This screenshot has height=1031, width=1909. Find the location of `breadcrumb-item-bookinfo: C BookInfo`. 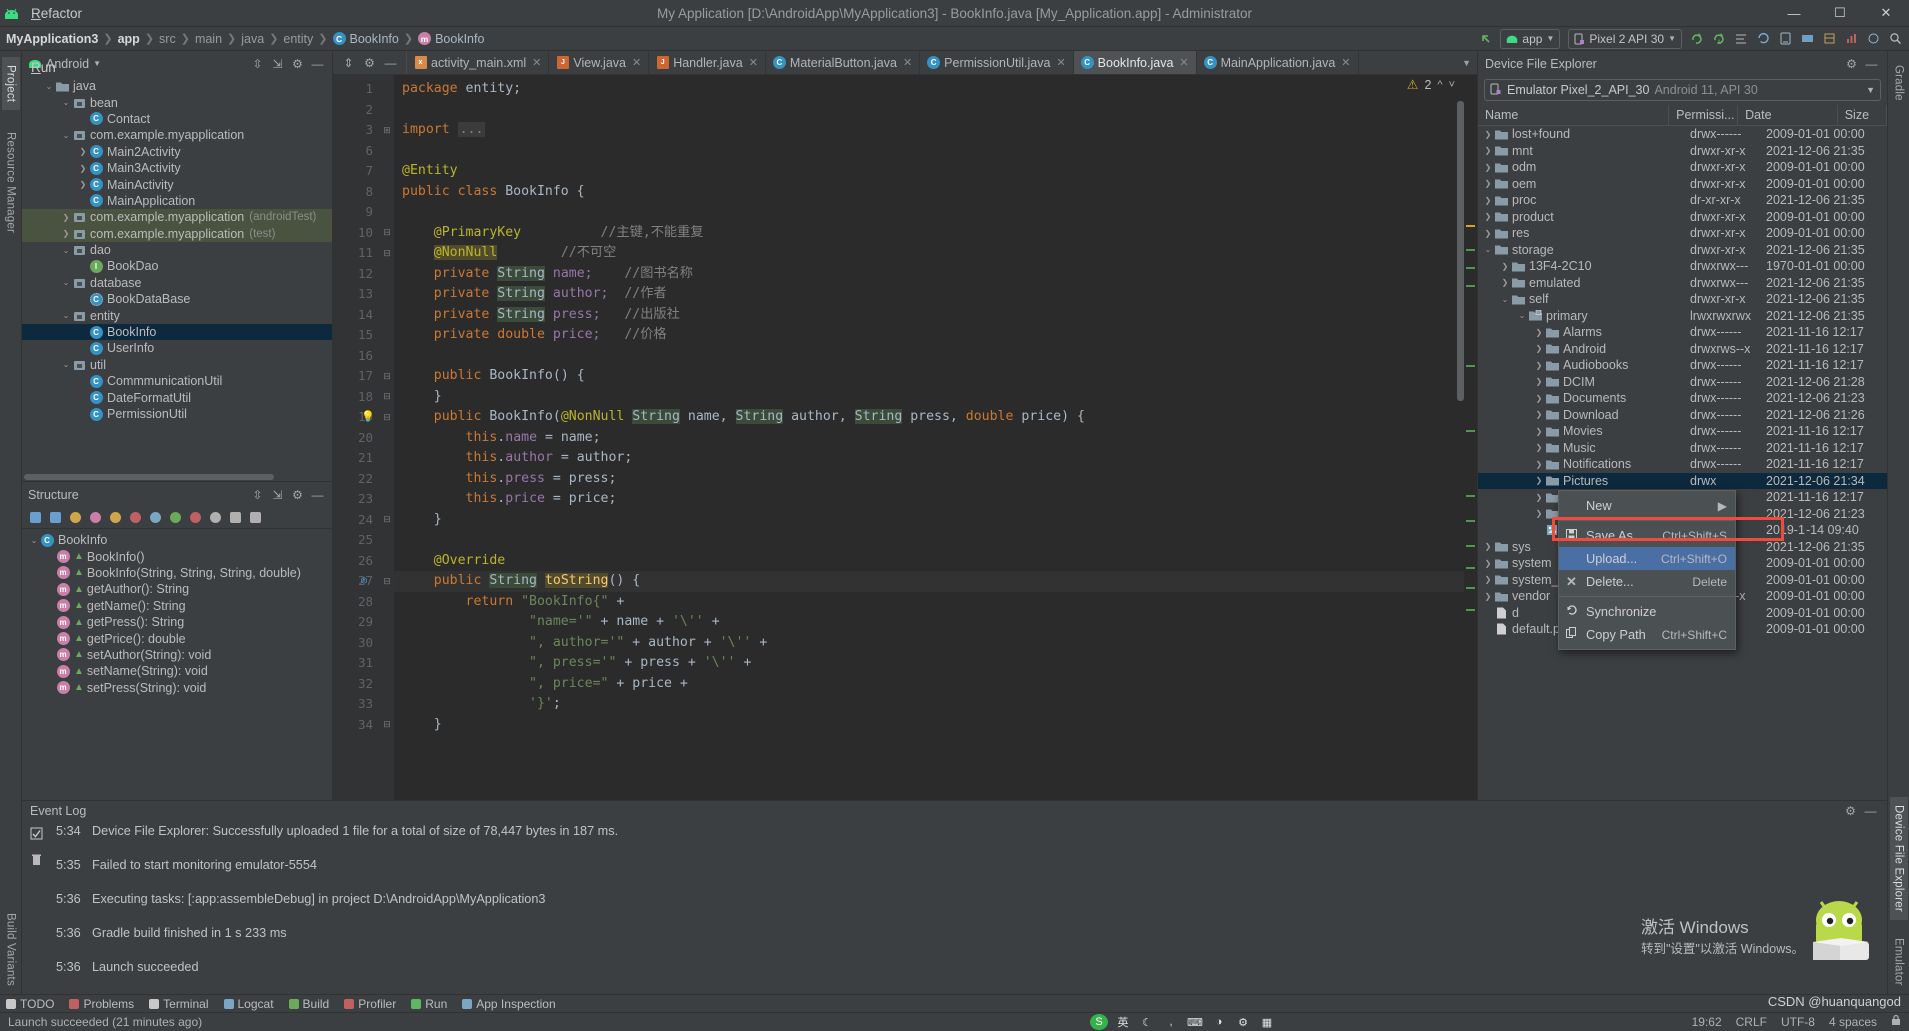

breadcrumb-item-bookinfo: C BookInfo is located at coordinates (365, 39).